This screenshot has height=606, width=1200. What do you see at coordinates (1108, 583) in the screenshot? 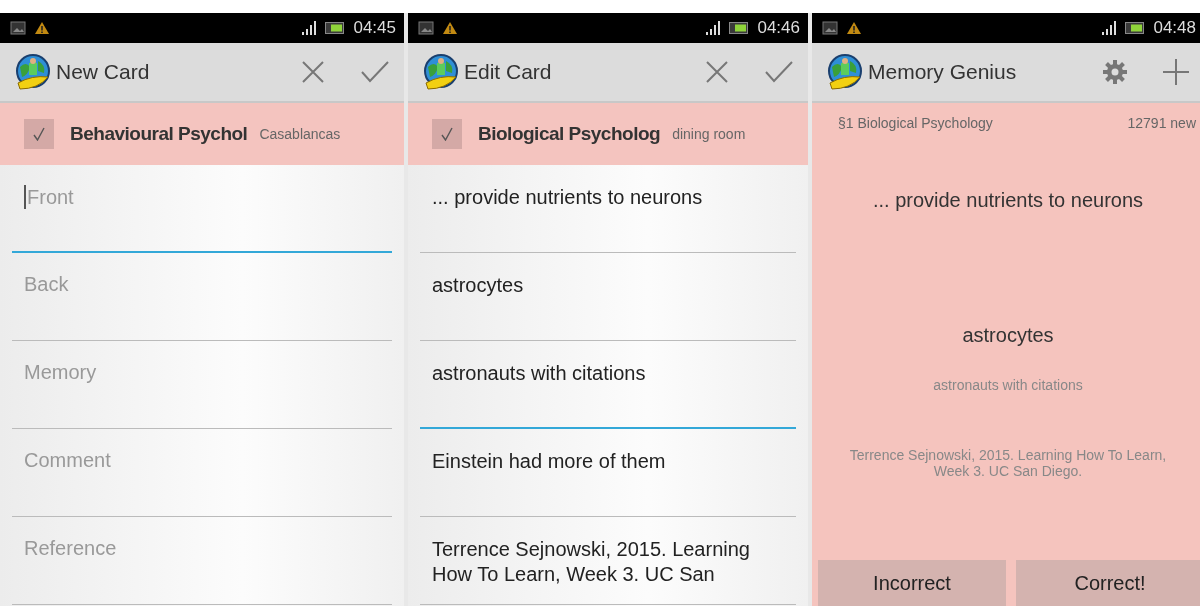
I see `answer-button: Correct!` at bounding box center [1108, 583].